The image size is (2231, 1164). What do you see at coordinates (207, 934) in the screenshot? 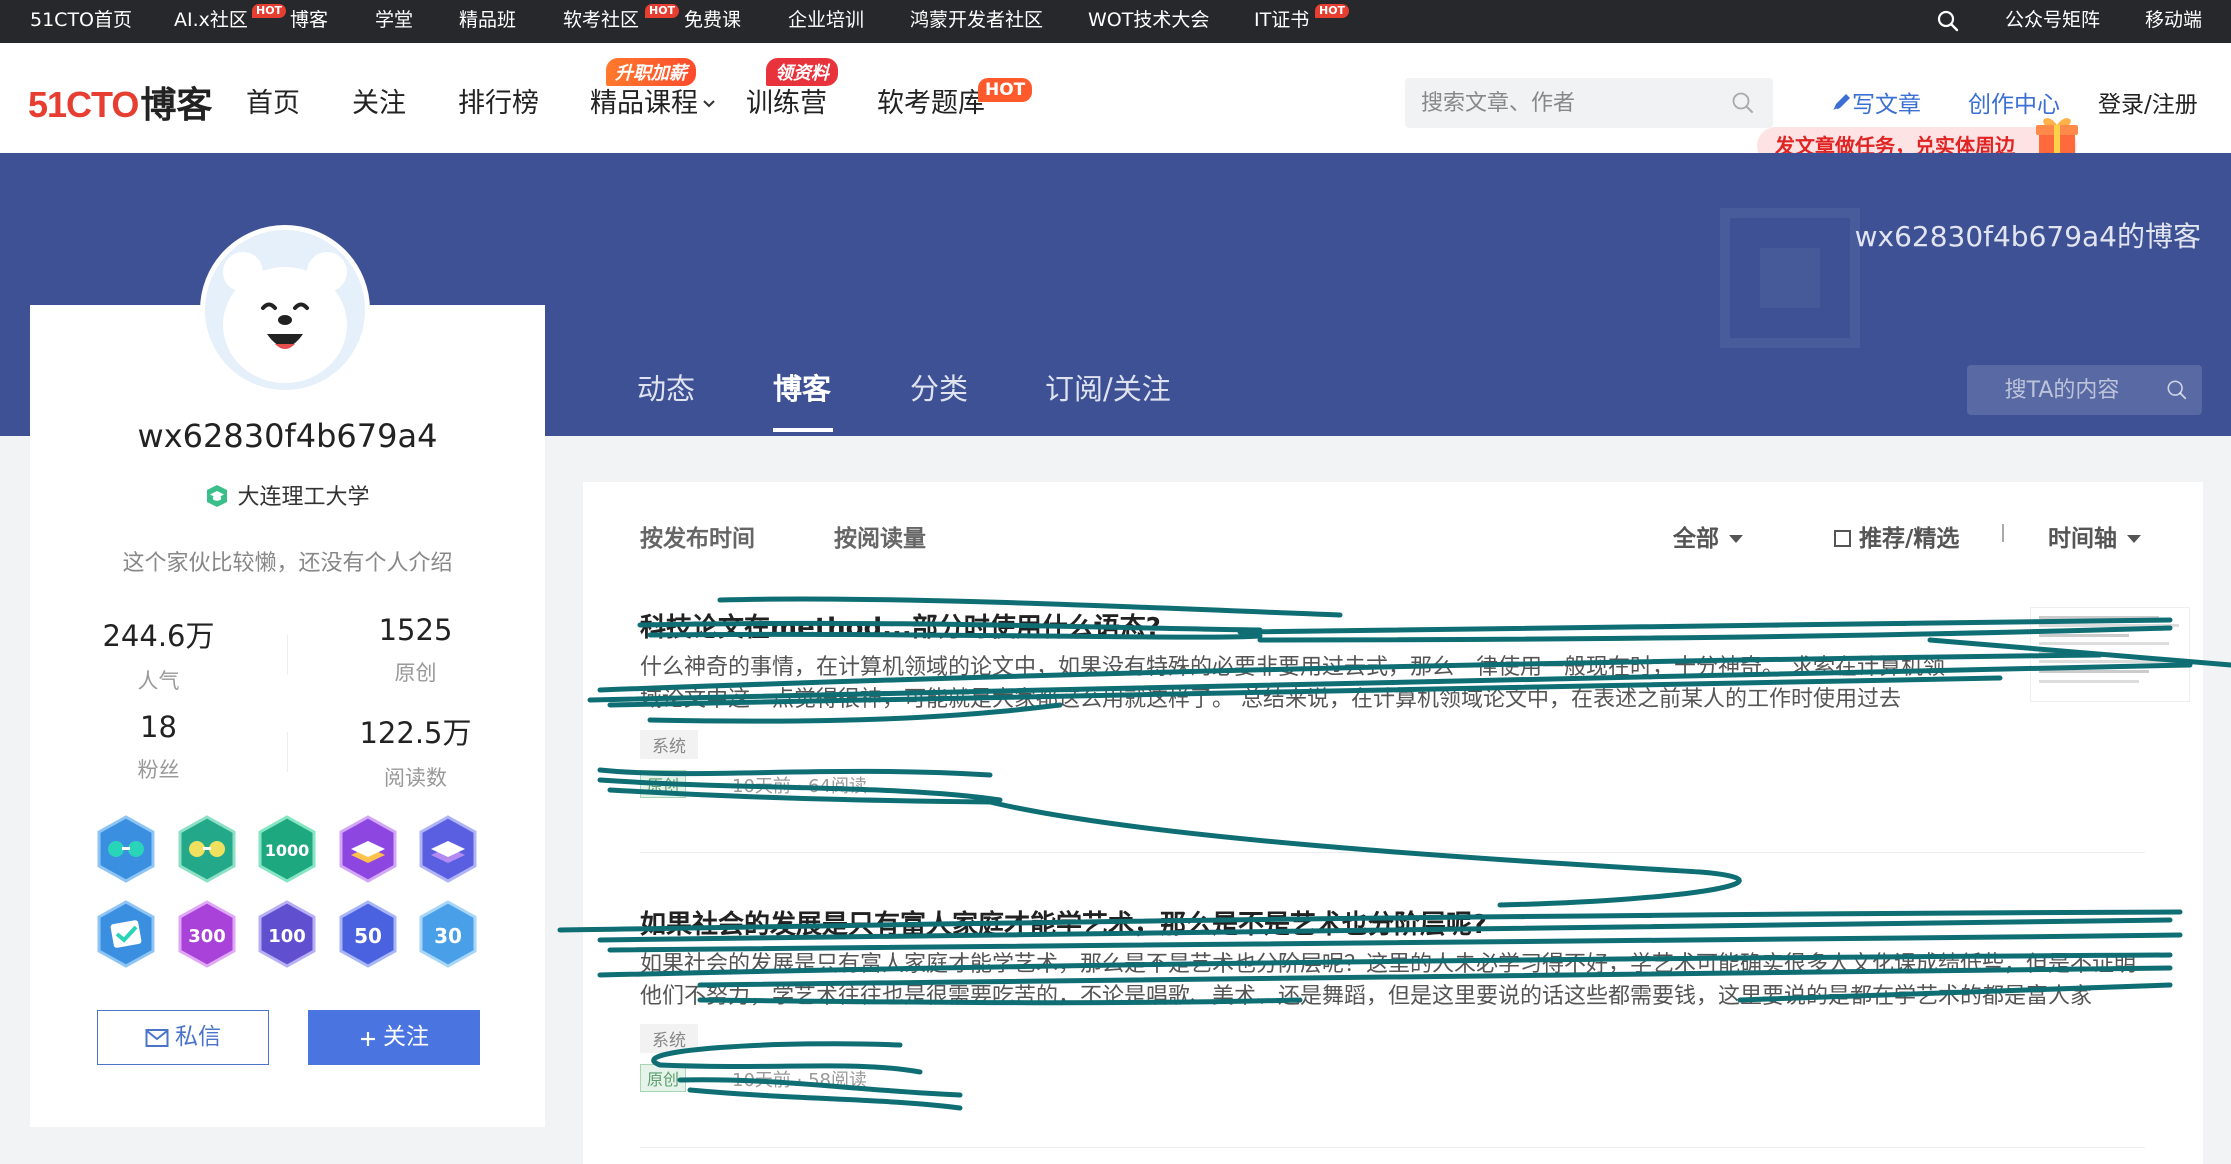
I see `posts-300-badge-icon: 300` at bounding box center [207, 934].